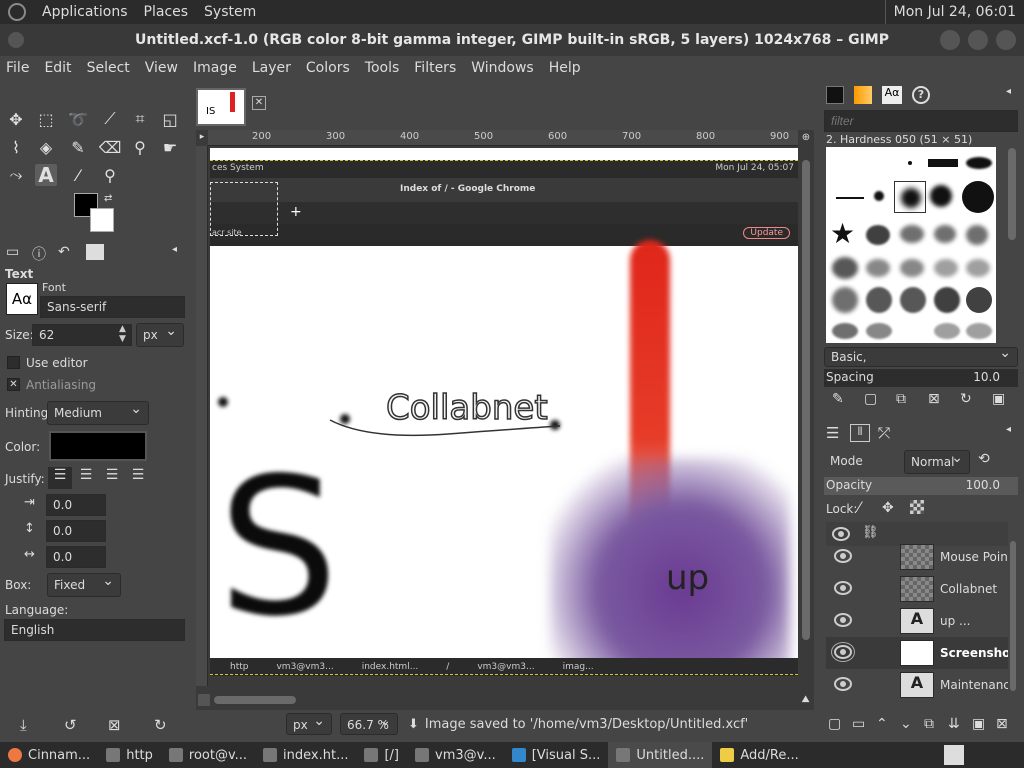  What do you see at coordinates (917, 507) in the screenshot?
I see `lock-alpha-icon` at bounding box center [917, 507].